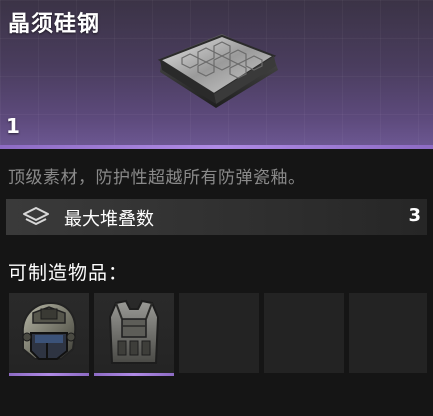  Describe the element at coordinates (54, 24) in the screenshot. I see `item-name: 晶须硅钢` at that location.